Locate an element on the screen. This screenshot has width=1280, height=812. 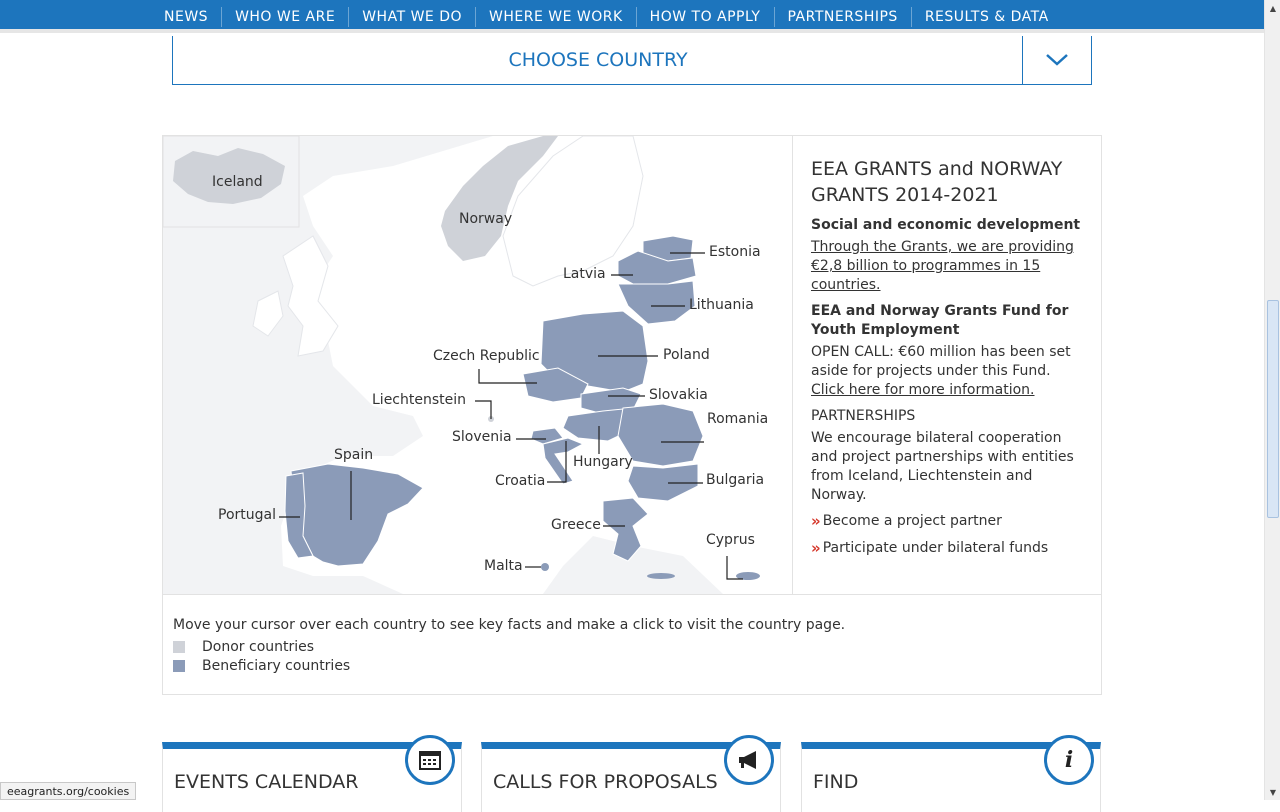
nav-results-data: RESULTS & DATA is located at coordinates (986, 16).